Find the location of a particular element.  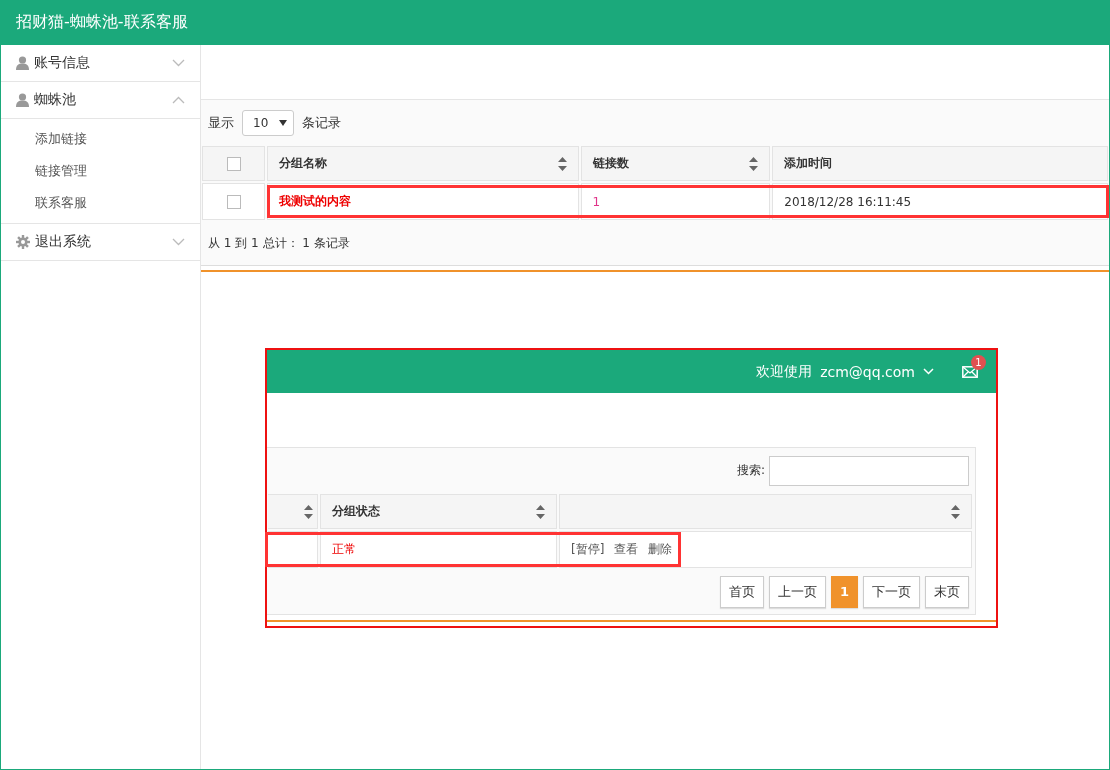

column-header is located at coordinates (293, 511).